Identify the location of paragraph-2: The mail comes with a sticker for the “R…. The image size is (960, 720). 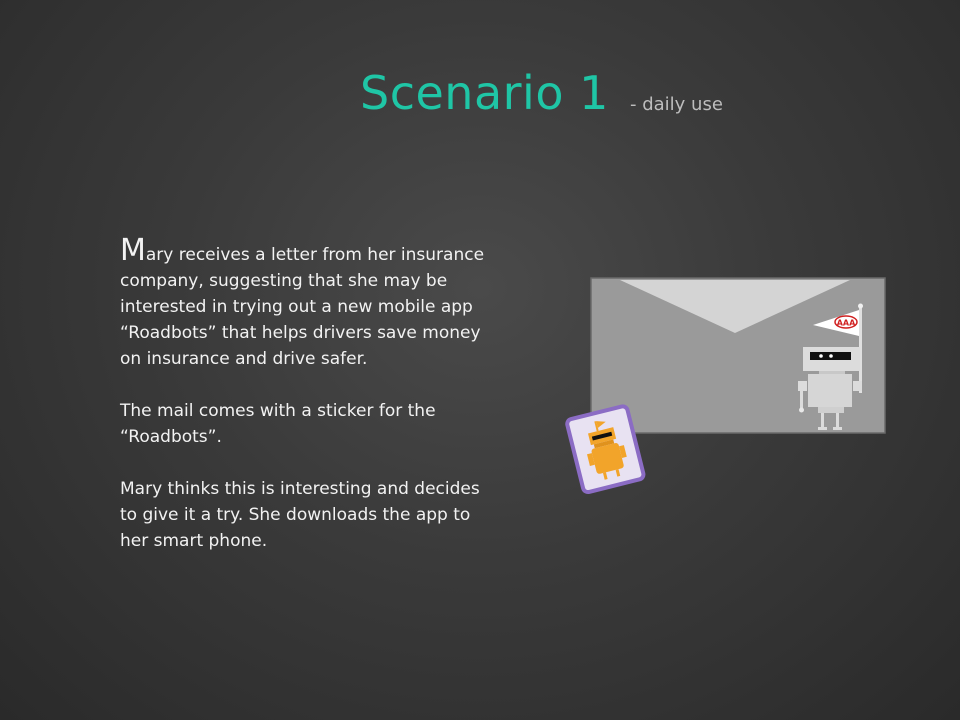
(278, 424).